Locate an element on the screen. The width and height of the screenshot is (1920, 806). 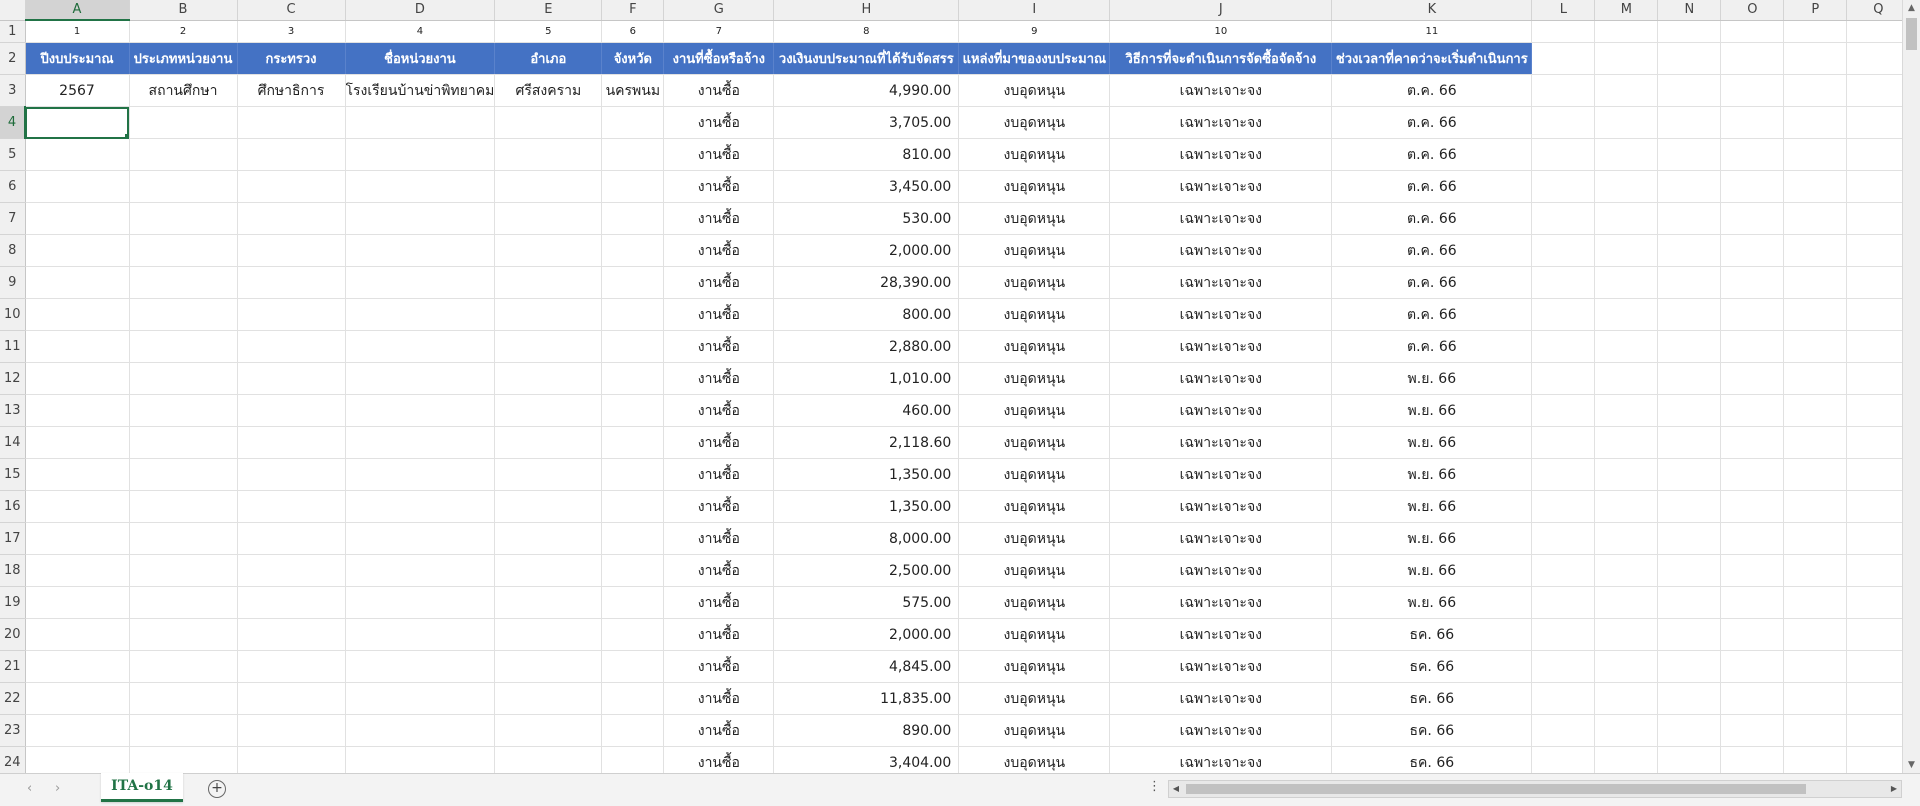
row-header-18: 18 is located at coordinates (13, 570).